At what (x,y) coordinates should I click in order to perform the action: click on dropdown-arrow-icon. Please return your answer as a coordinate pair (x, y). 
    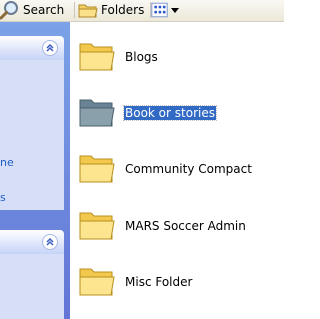
    Looking at the image, I should click on (175, 10).